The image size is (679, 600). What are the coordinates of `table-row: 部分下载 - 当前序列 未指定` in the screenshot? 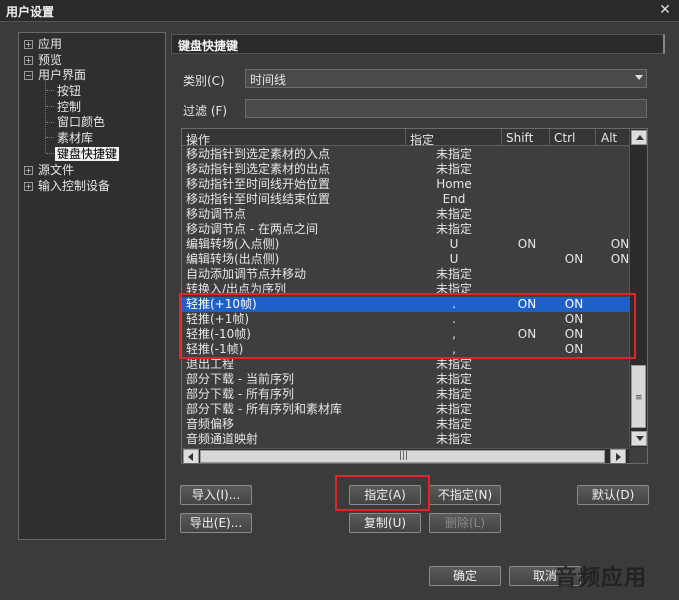 It's located at (405, 379).